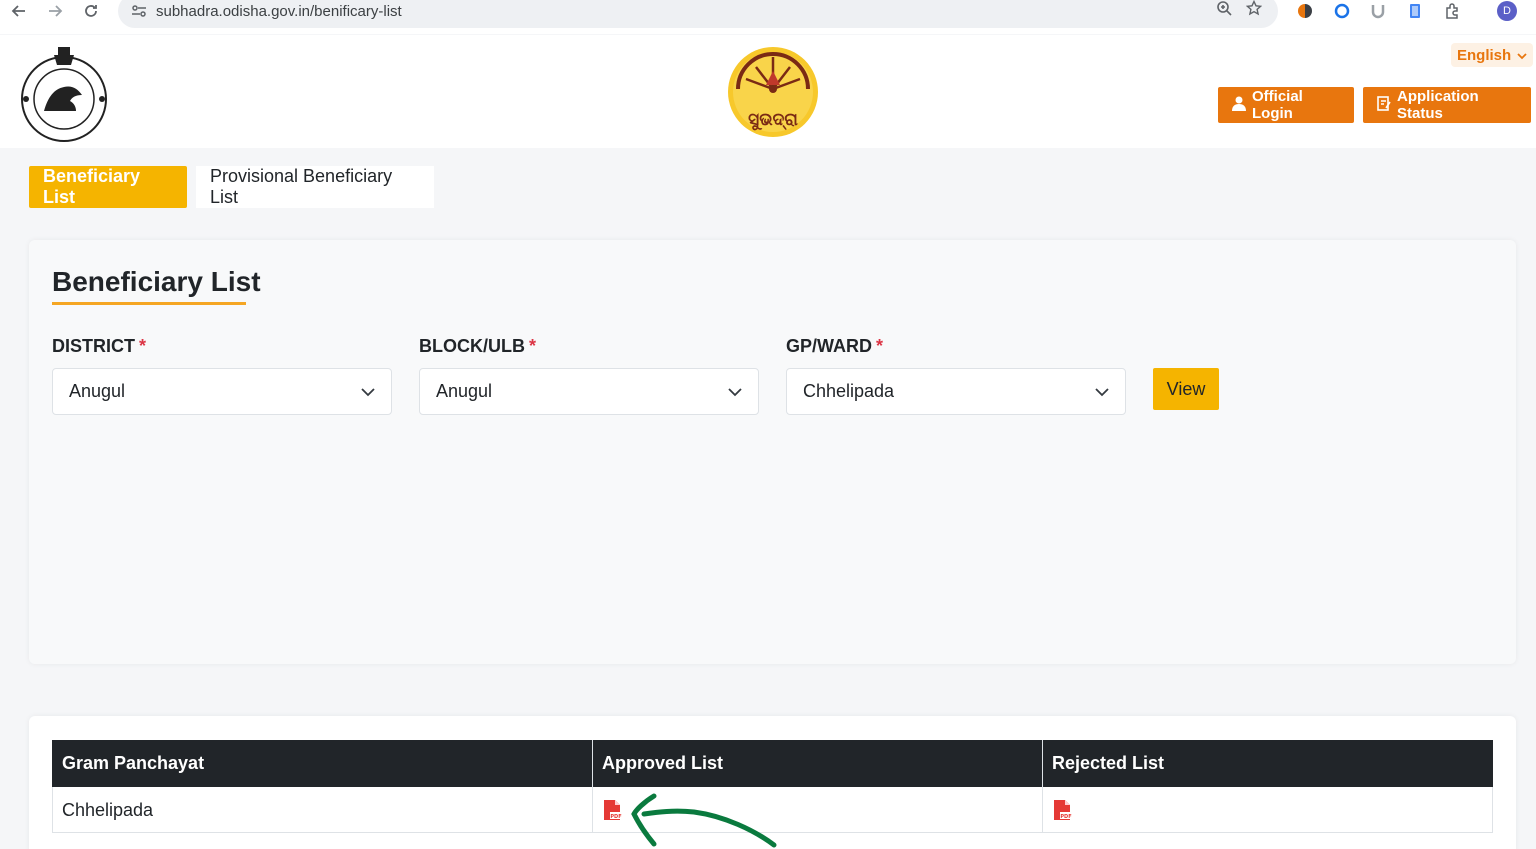  Describe the element at coordinates (1108, 763) in the screenshot. I see `column-header-rejected-list: Rejected List` at that location.